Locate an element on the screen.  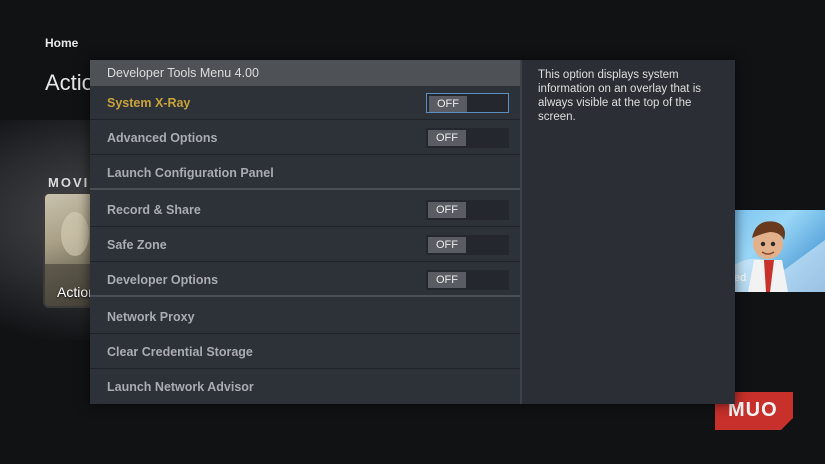
menu-item-safe-zone: Safe Zone OFF is located at coordinates (305, 245).